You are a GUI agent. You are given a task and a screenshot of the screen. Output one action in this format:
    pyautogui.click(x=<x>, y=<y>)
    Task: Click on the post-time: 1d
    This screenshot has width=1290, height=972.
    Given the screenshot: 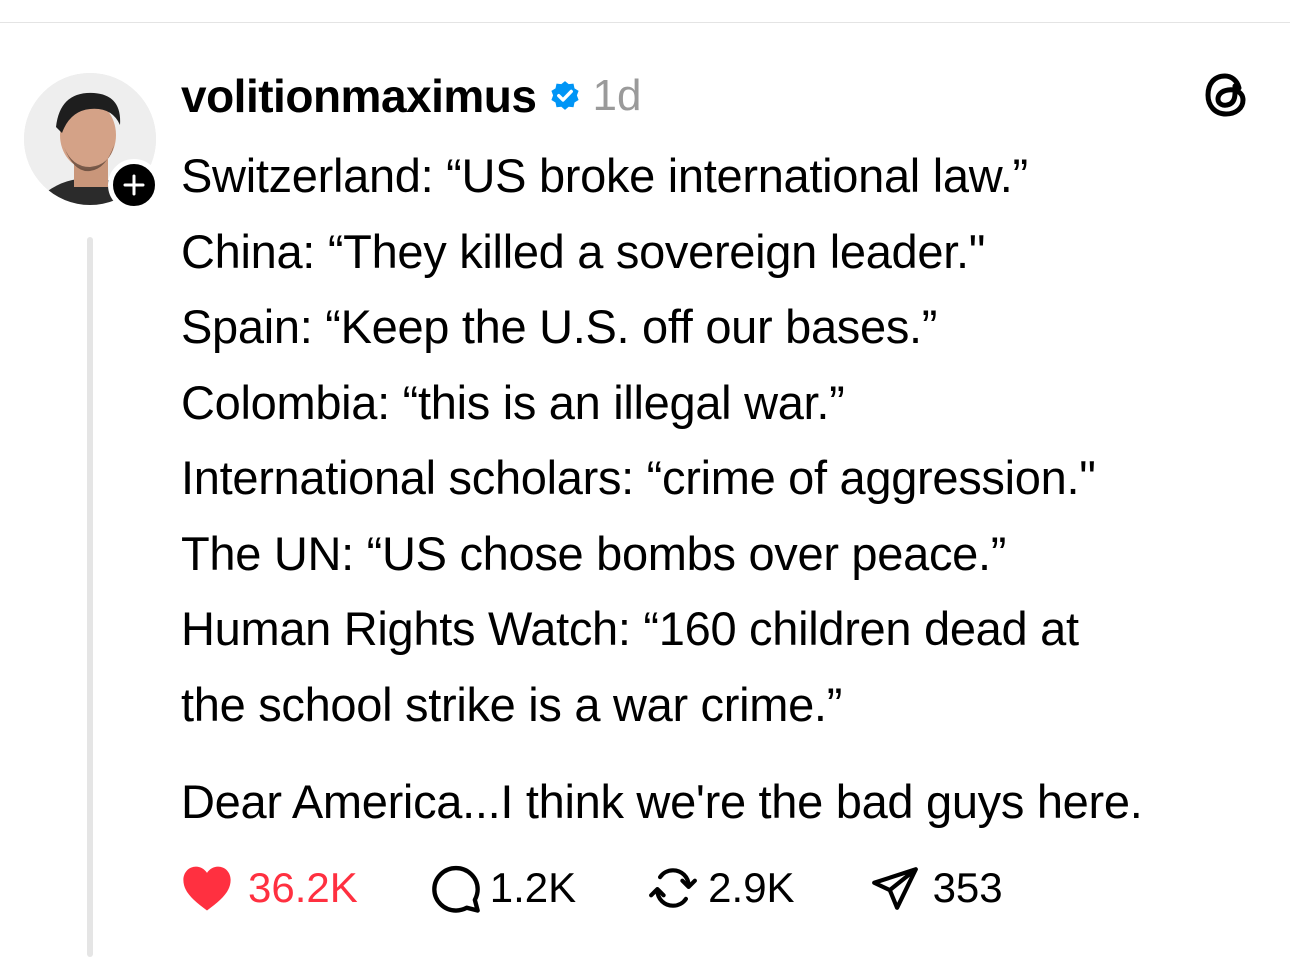 What is the action you would take?
    pyautogui.click(x=617, y=95)
    